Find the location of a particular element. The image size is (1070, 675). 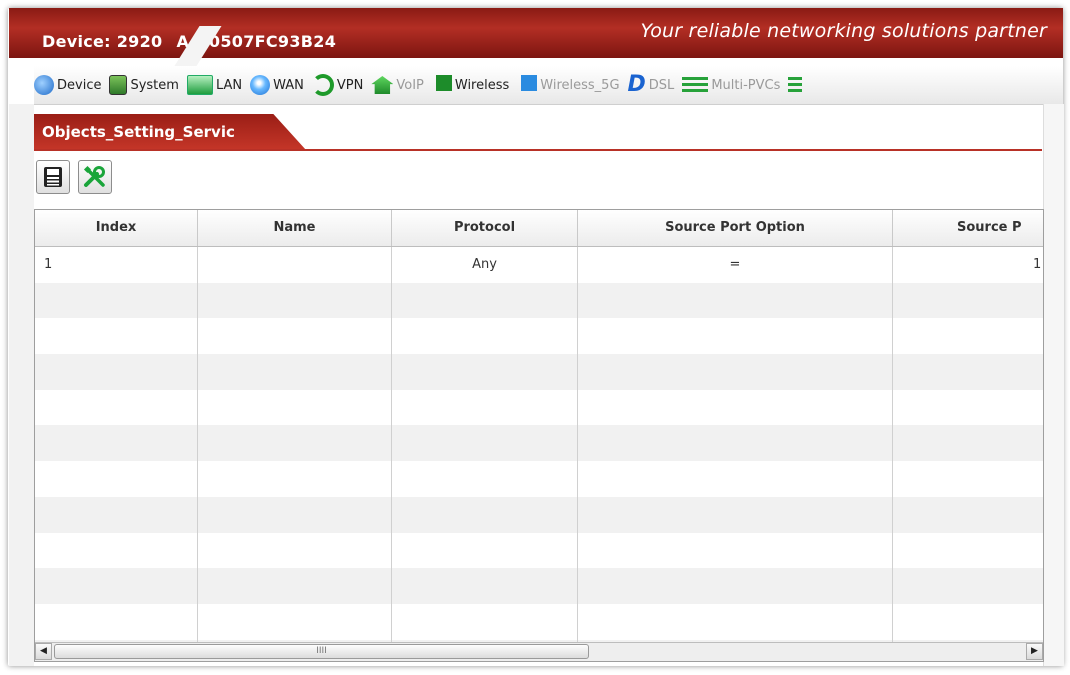

column-header-source-port-option: Source Port Option is located at coordinates (735, 228).